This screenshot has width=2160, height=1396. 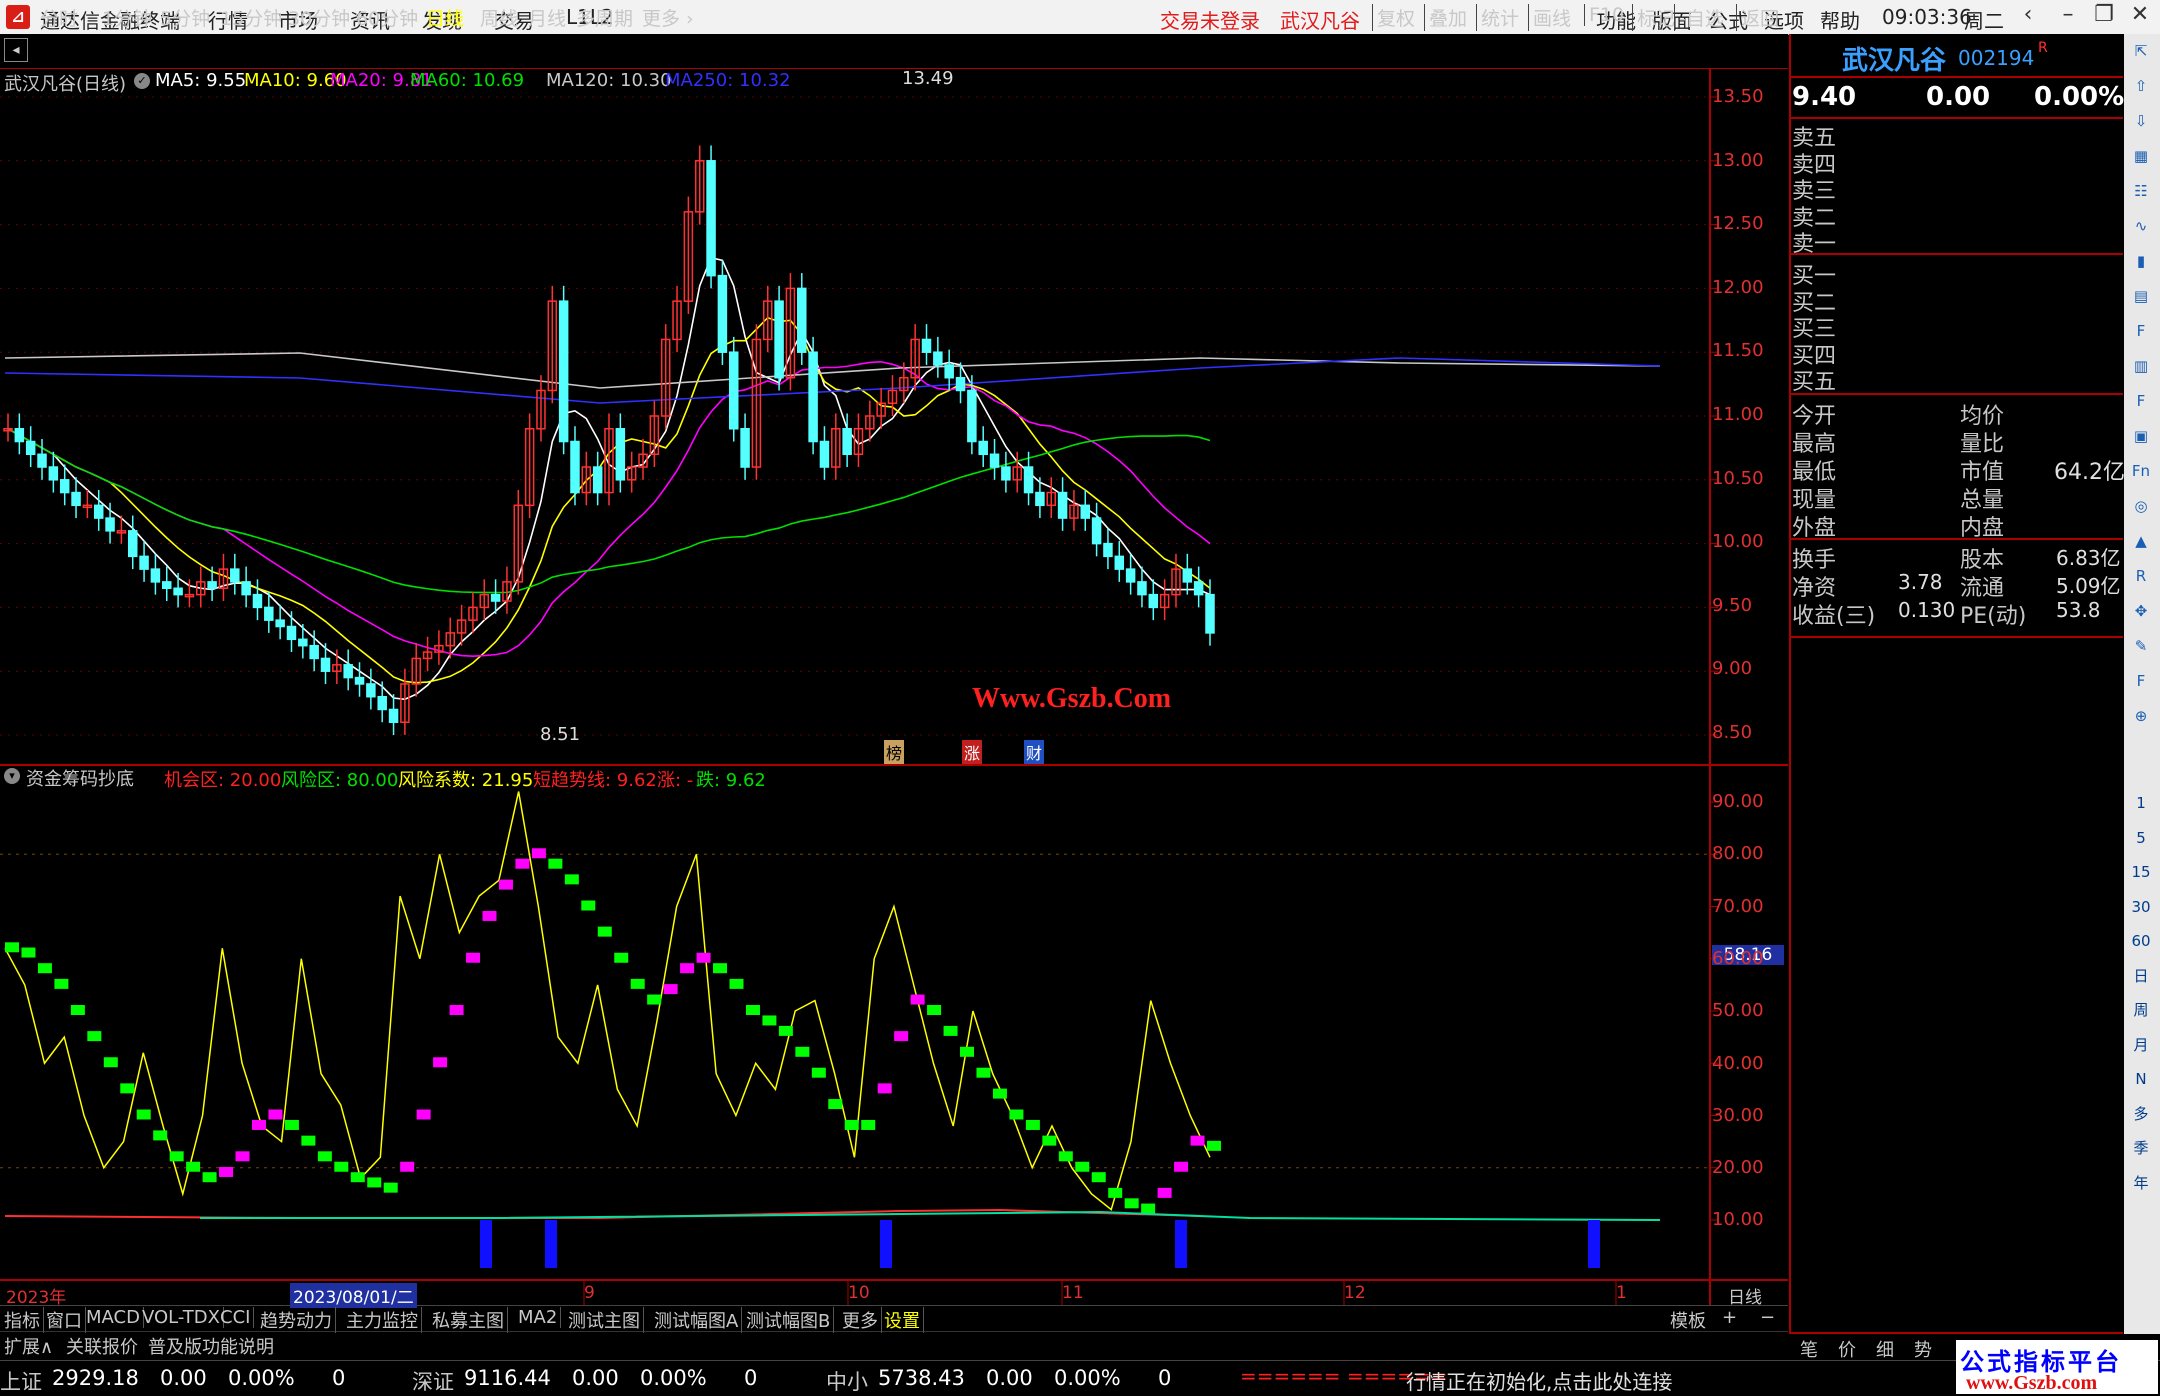 I want to click on restore-icon: ❐, so click(x=2104, y=14).